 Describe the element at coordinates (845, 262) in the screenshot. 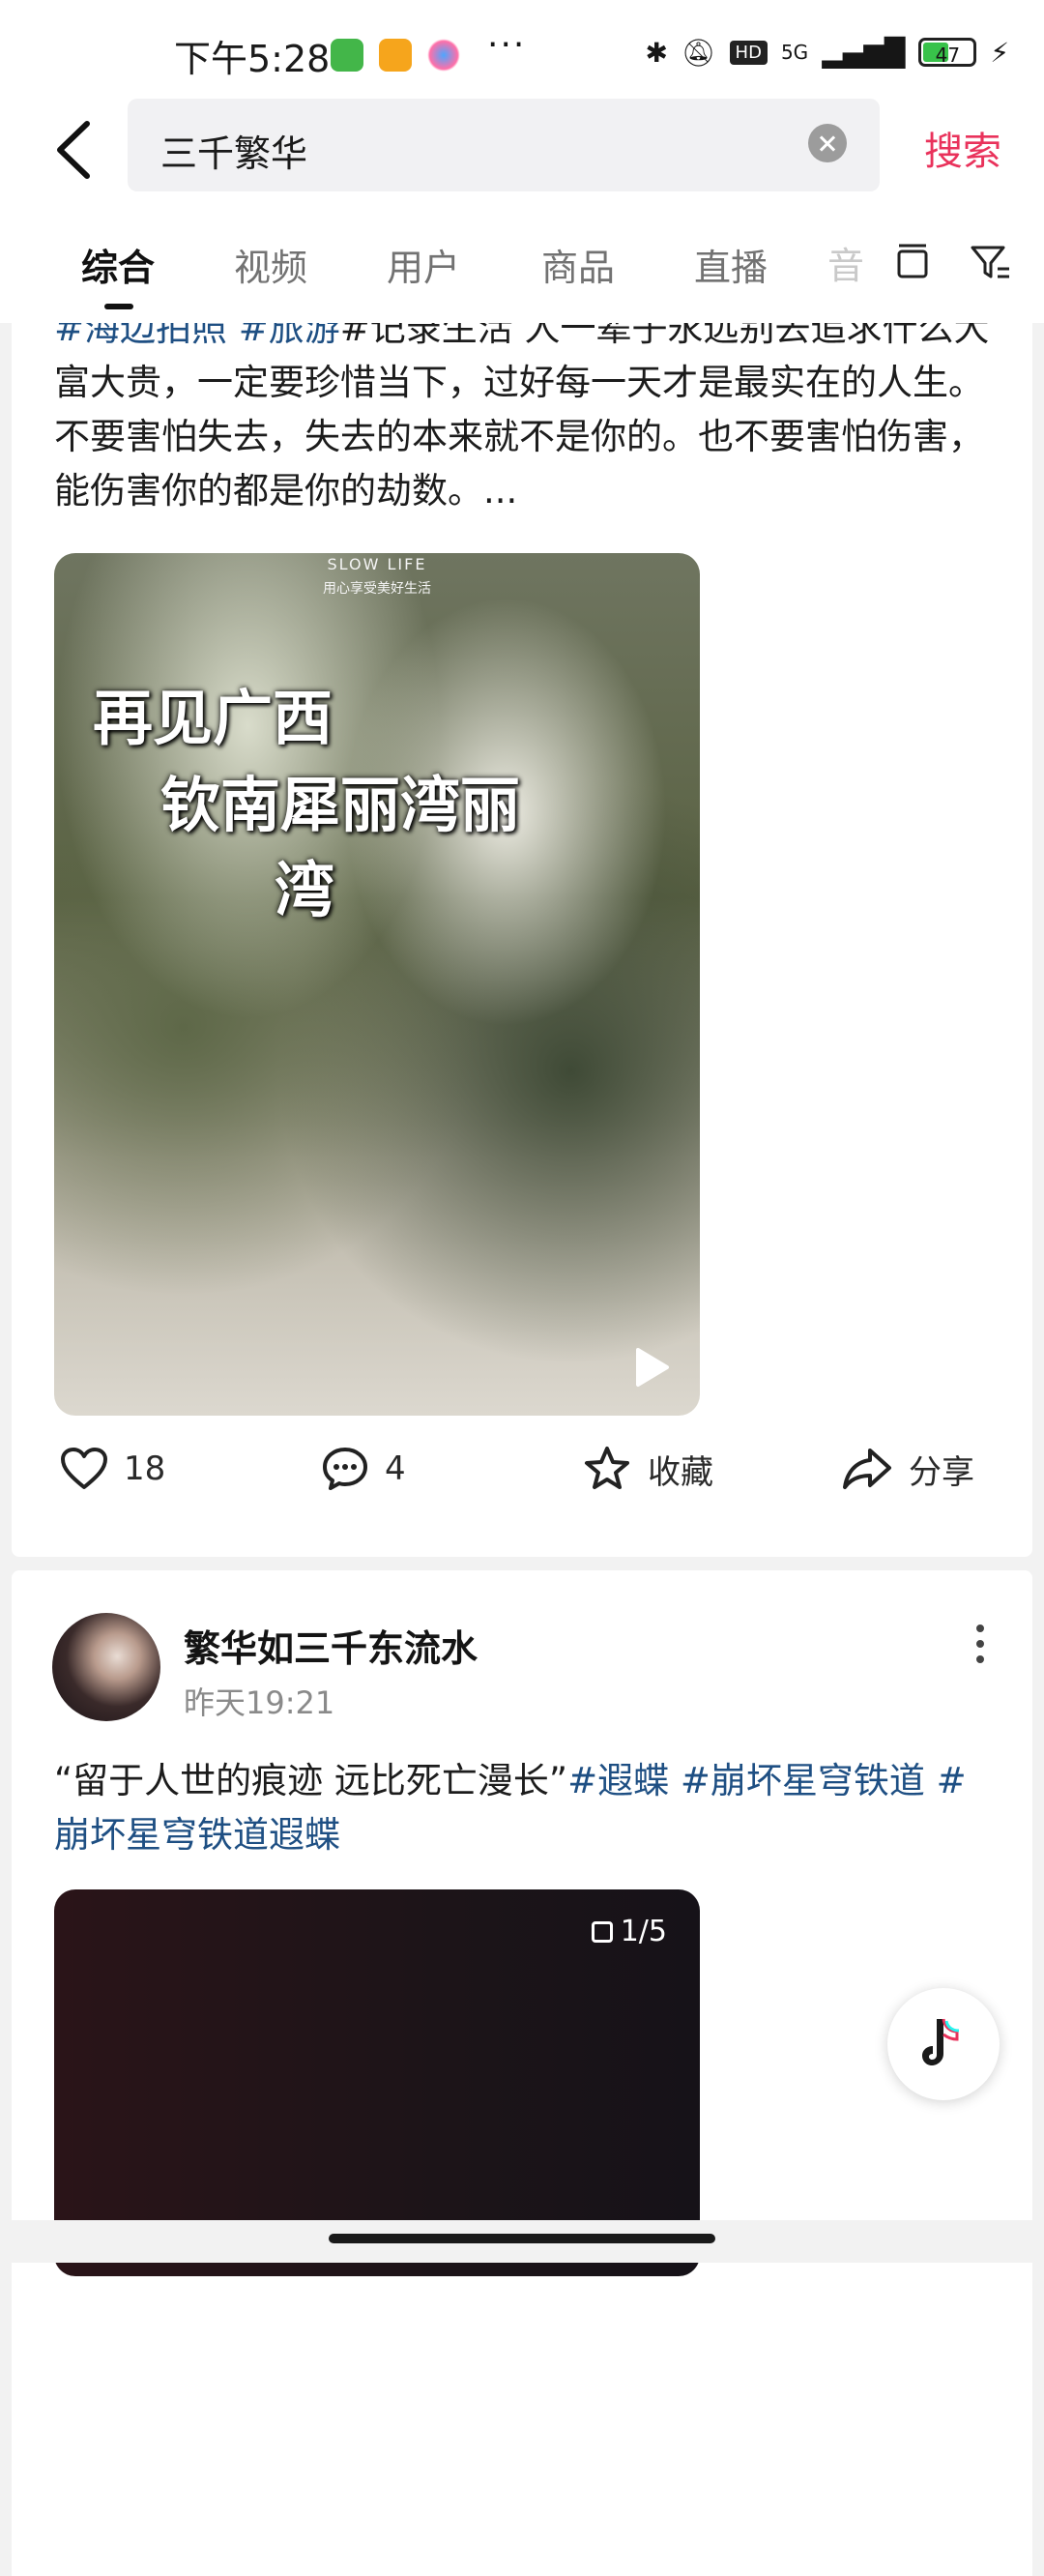

I see `tab-music: 音` at that location.